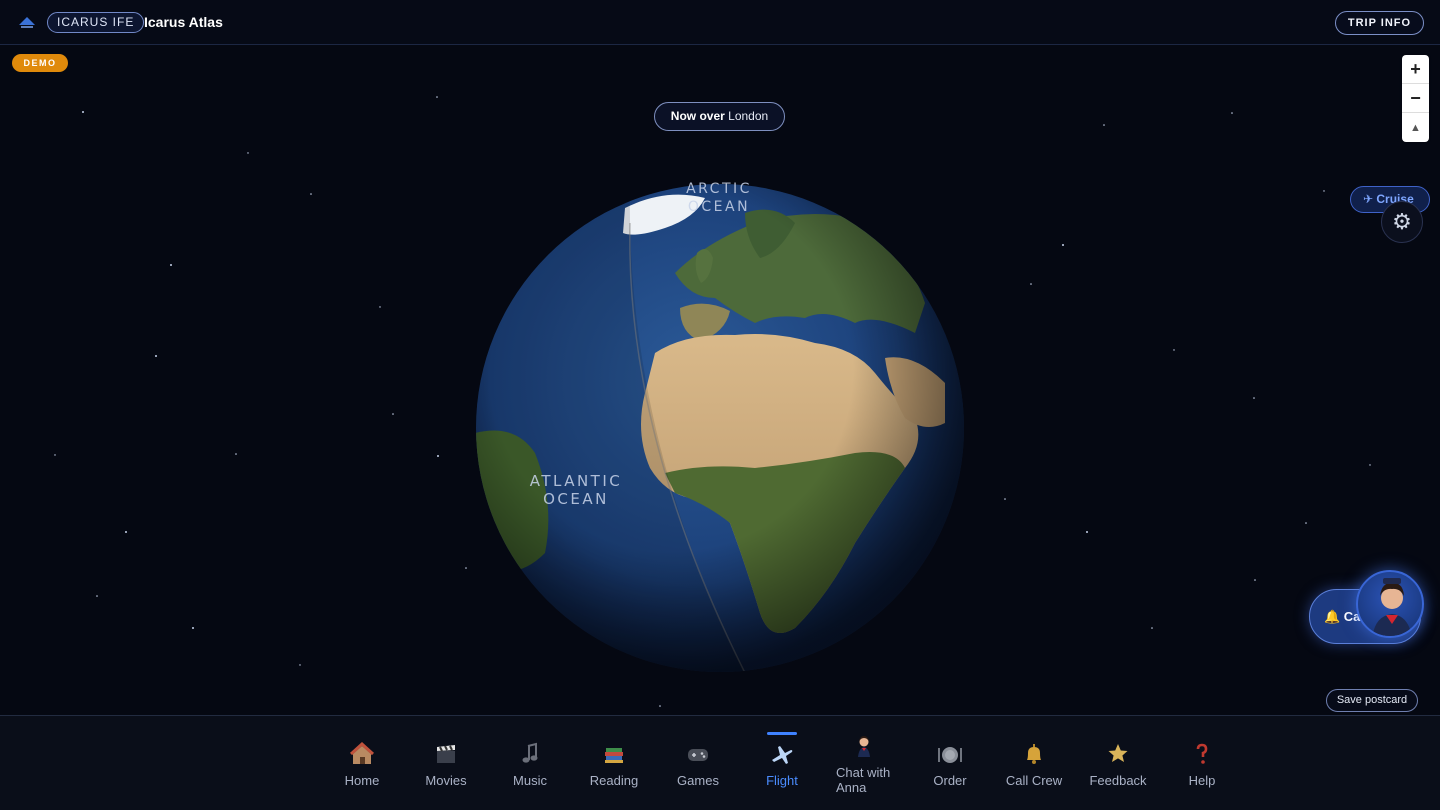 Image resolution: width=1440 pixels, height=810 pixels. I want to click on flight-attendant-icon, so click(864, 746).